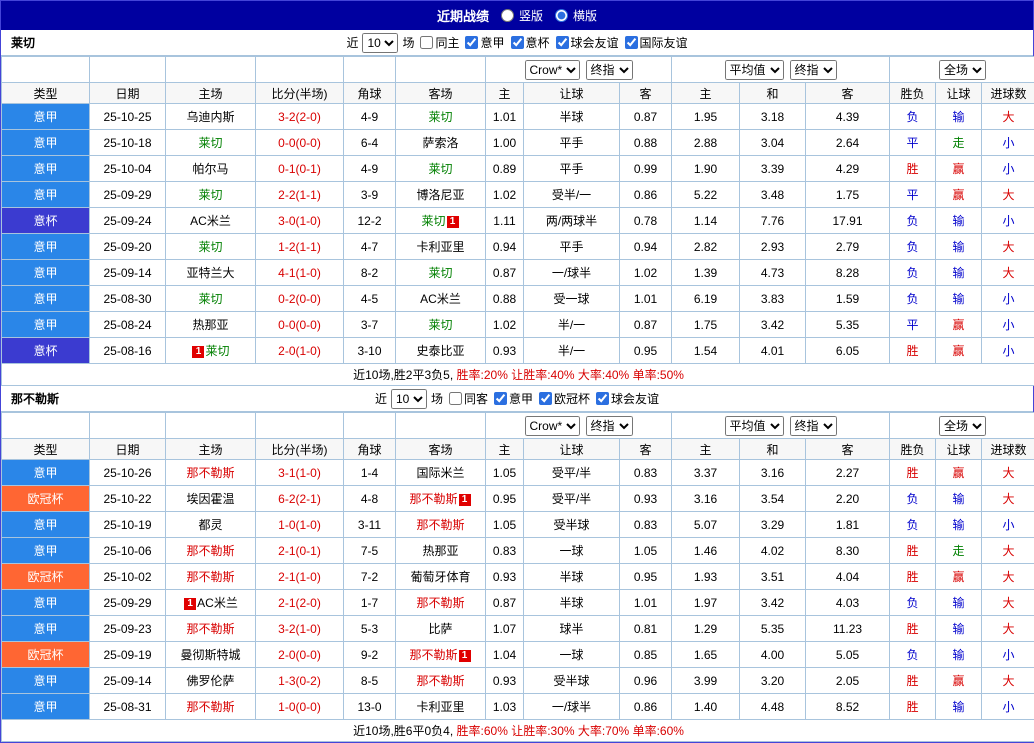 This screenshot has width=1034, height=743. I want to click on result-cell: 平, so click(913, 195).